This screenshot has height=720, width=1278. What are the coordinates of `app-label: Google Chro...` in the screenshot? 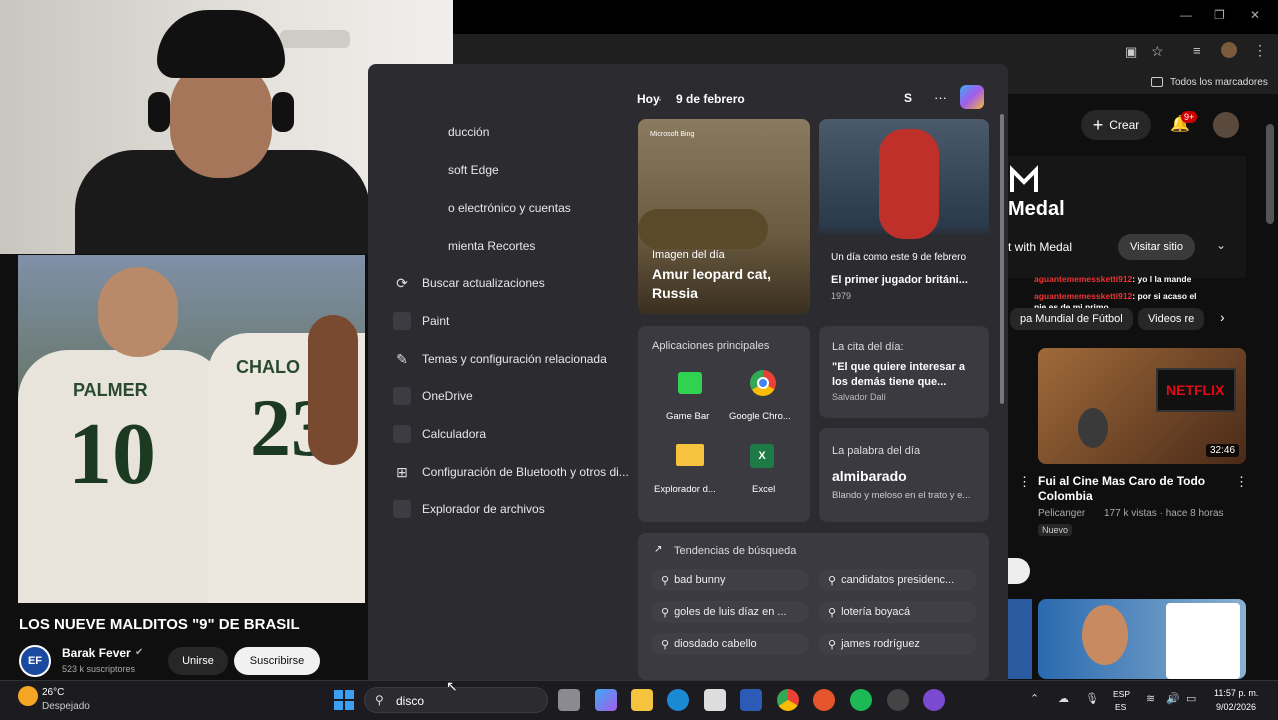 It's located at (760, 416).